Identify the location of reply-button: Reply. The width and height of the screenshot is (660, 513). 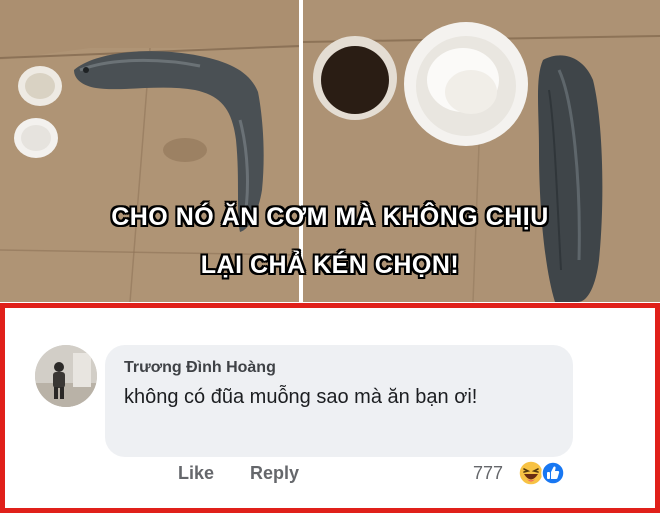
(274, 473).